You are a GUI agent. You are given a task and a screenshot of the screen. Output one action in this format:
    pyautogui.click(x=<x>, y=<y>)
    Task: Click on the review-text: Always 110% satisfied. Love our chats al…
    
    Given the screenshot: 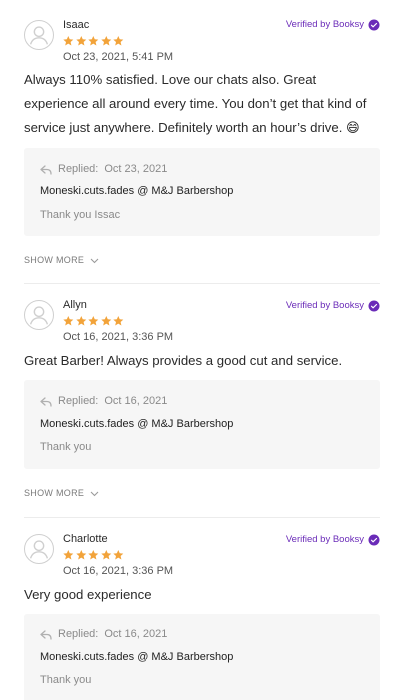 What is the action you would take?
    pyautogui.click(x=195, y=103)
    